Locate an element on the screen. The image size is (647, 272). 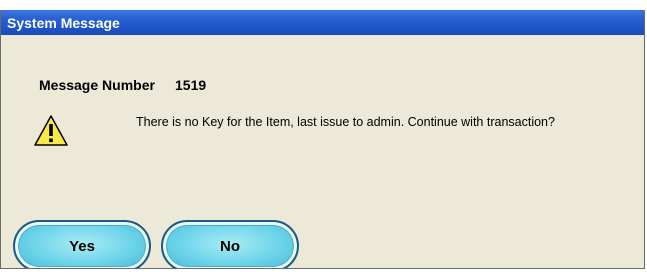
no-button: No is located at coordinates (230, 244).